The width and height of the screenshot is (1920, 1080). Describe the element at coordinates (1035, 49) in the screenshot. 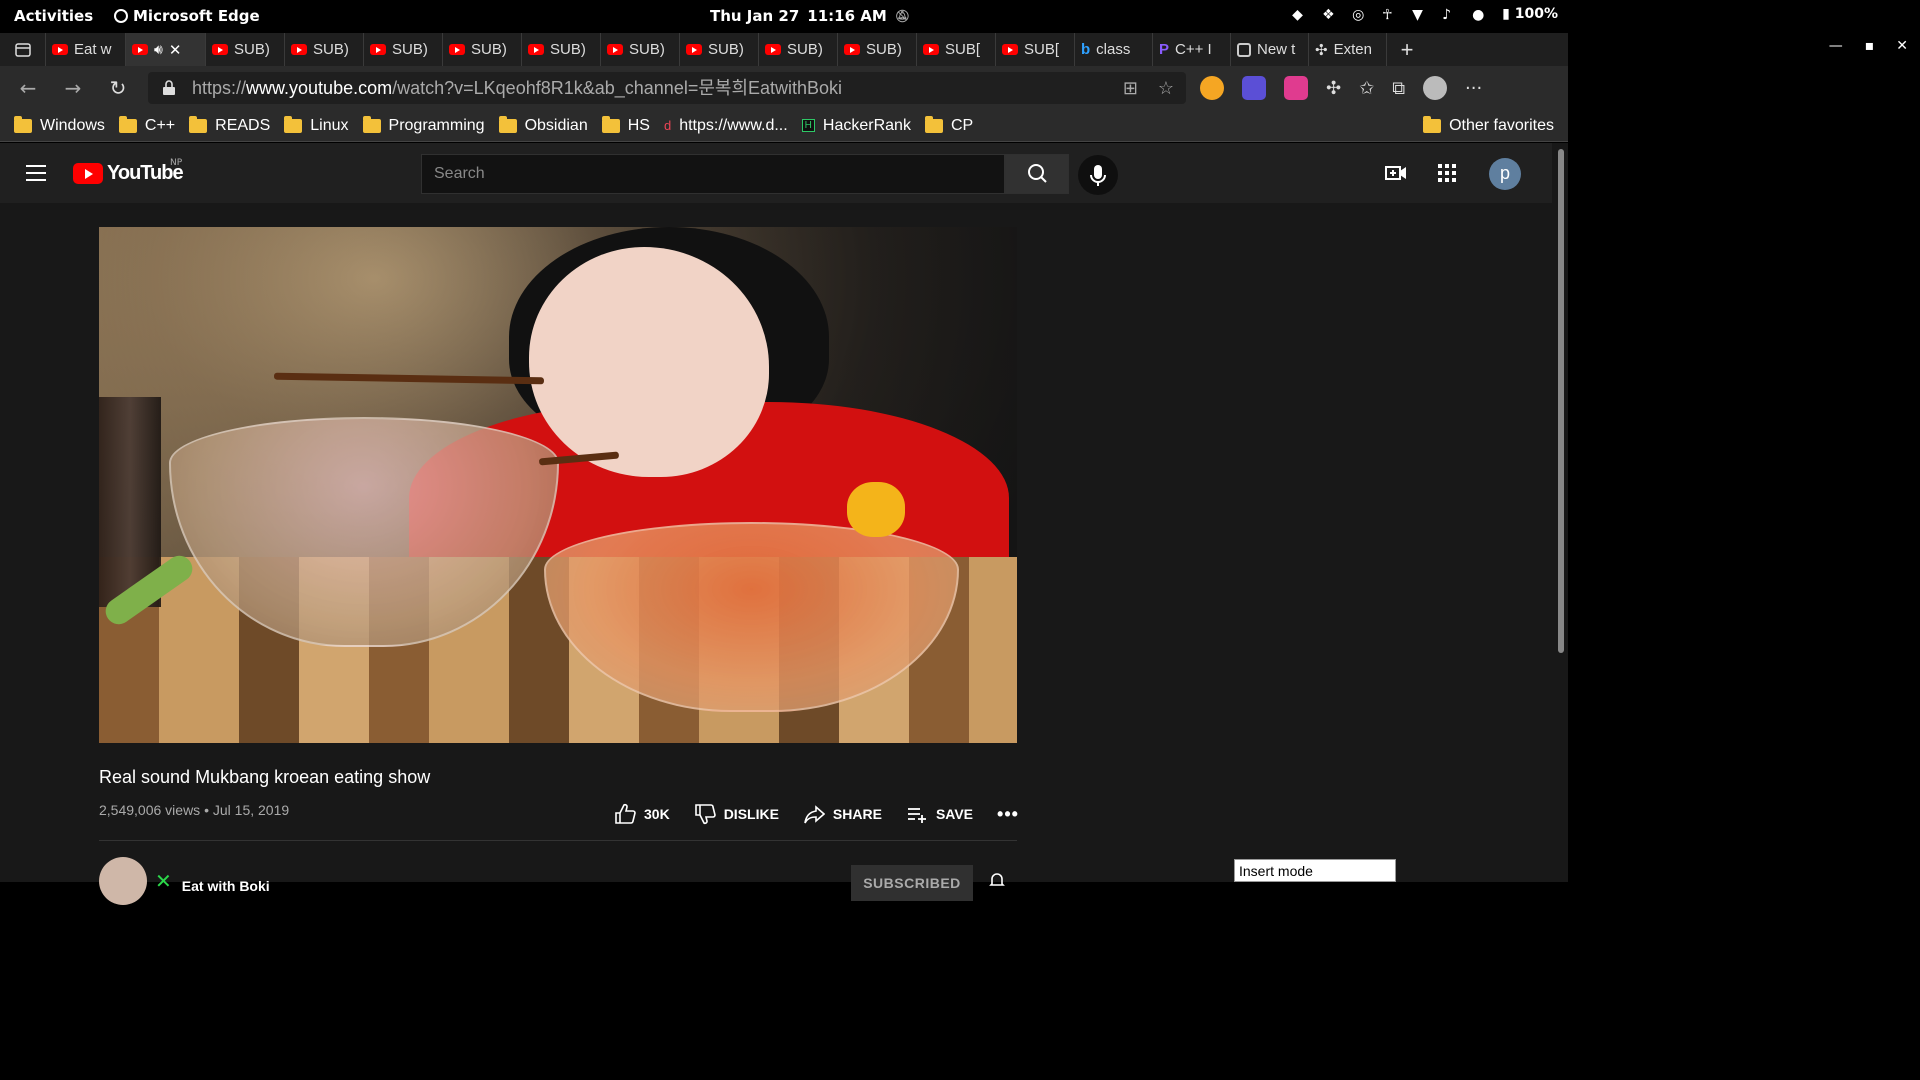

I see `tab-12: SUB[` at that location.